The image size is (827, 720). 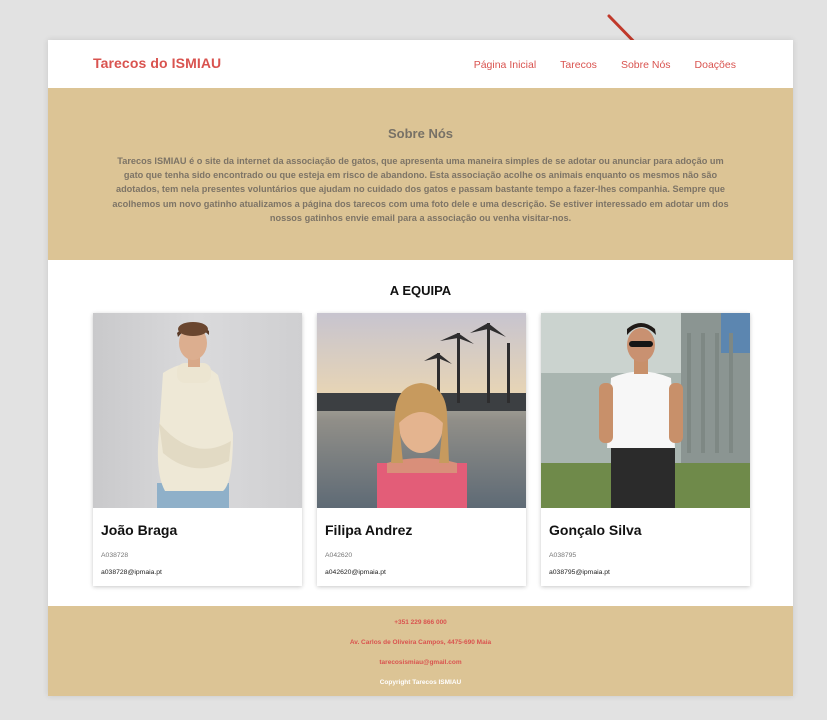 I want to click on member-id: A042620, so click(x=339, y=555).